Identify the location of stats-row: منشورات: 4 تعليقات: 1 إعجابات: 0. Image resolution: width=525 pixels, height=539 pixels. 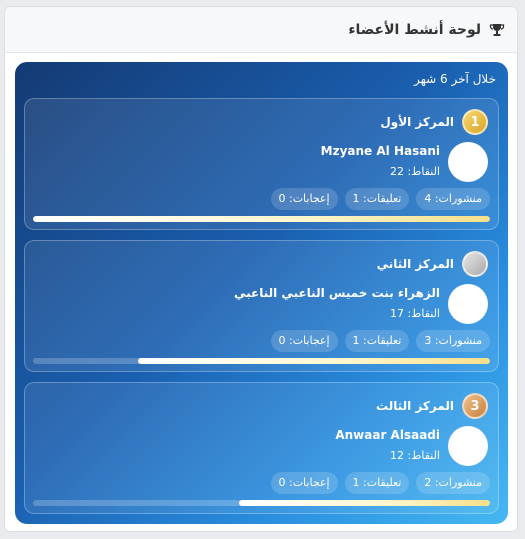
(380, 199).